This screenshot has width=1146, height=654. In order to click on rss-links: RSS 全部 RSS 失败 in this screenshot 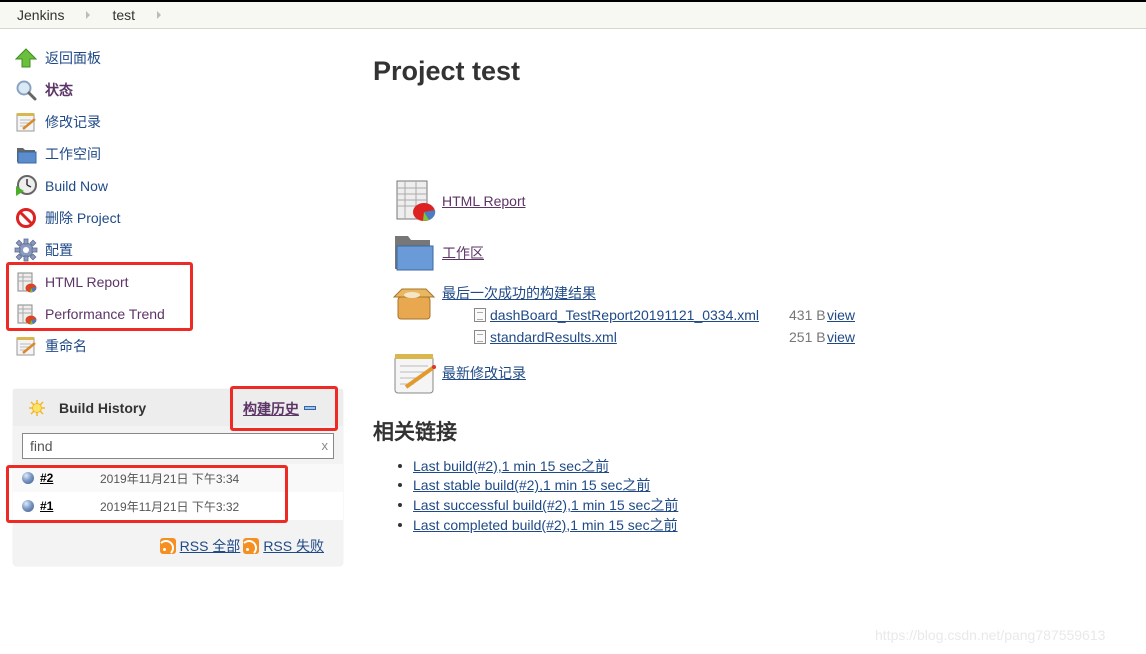, I will do `click(243, 546)`.